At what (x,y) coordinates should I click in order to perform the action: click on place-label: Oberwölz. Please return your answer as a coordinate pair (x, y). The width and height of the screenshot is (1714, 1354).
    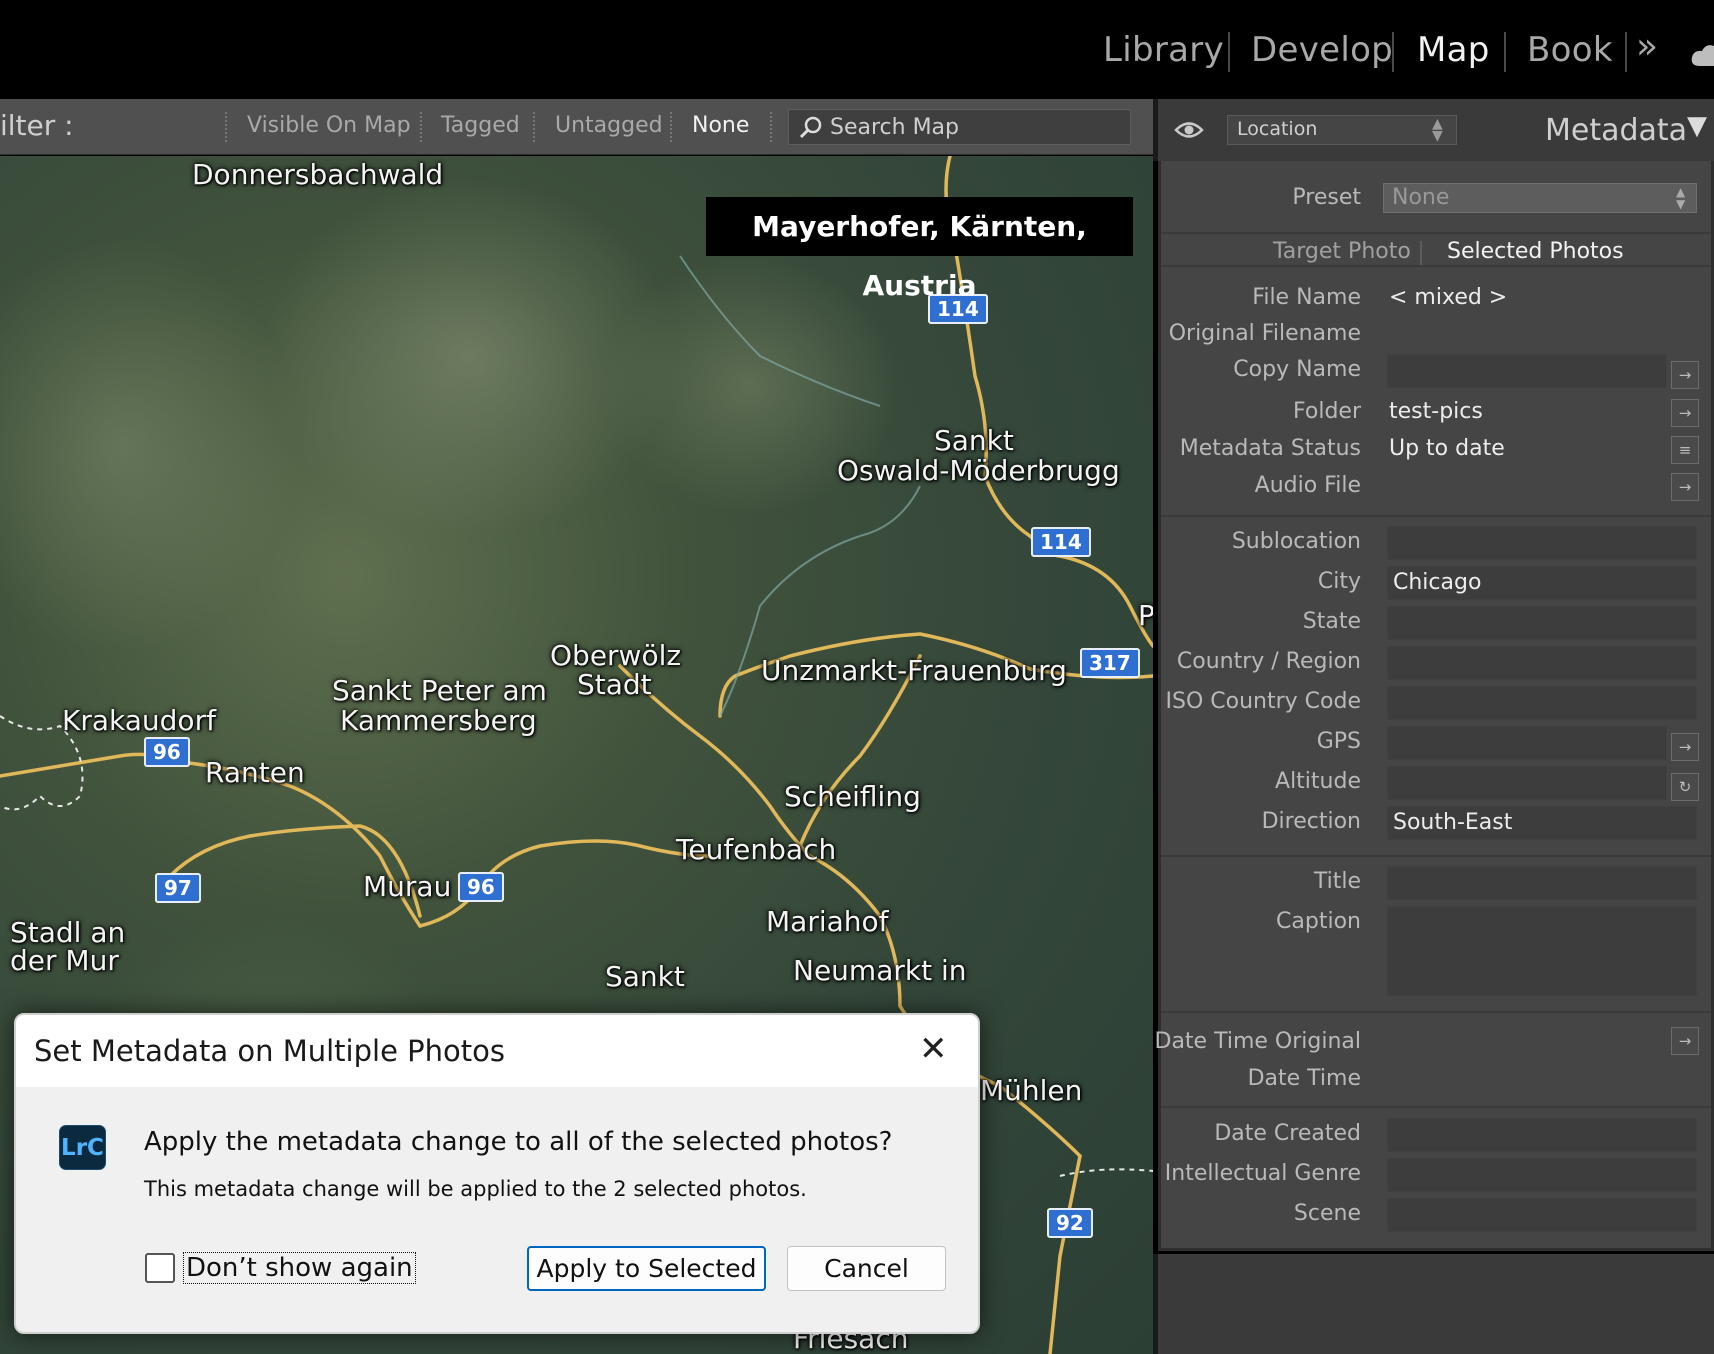
    Looking at the image, I should click on (616, 655).